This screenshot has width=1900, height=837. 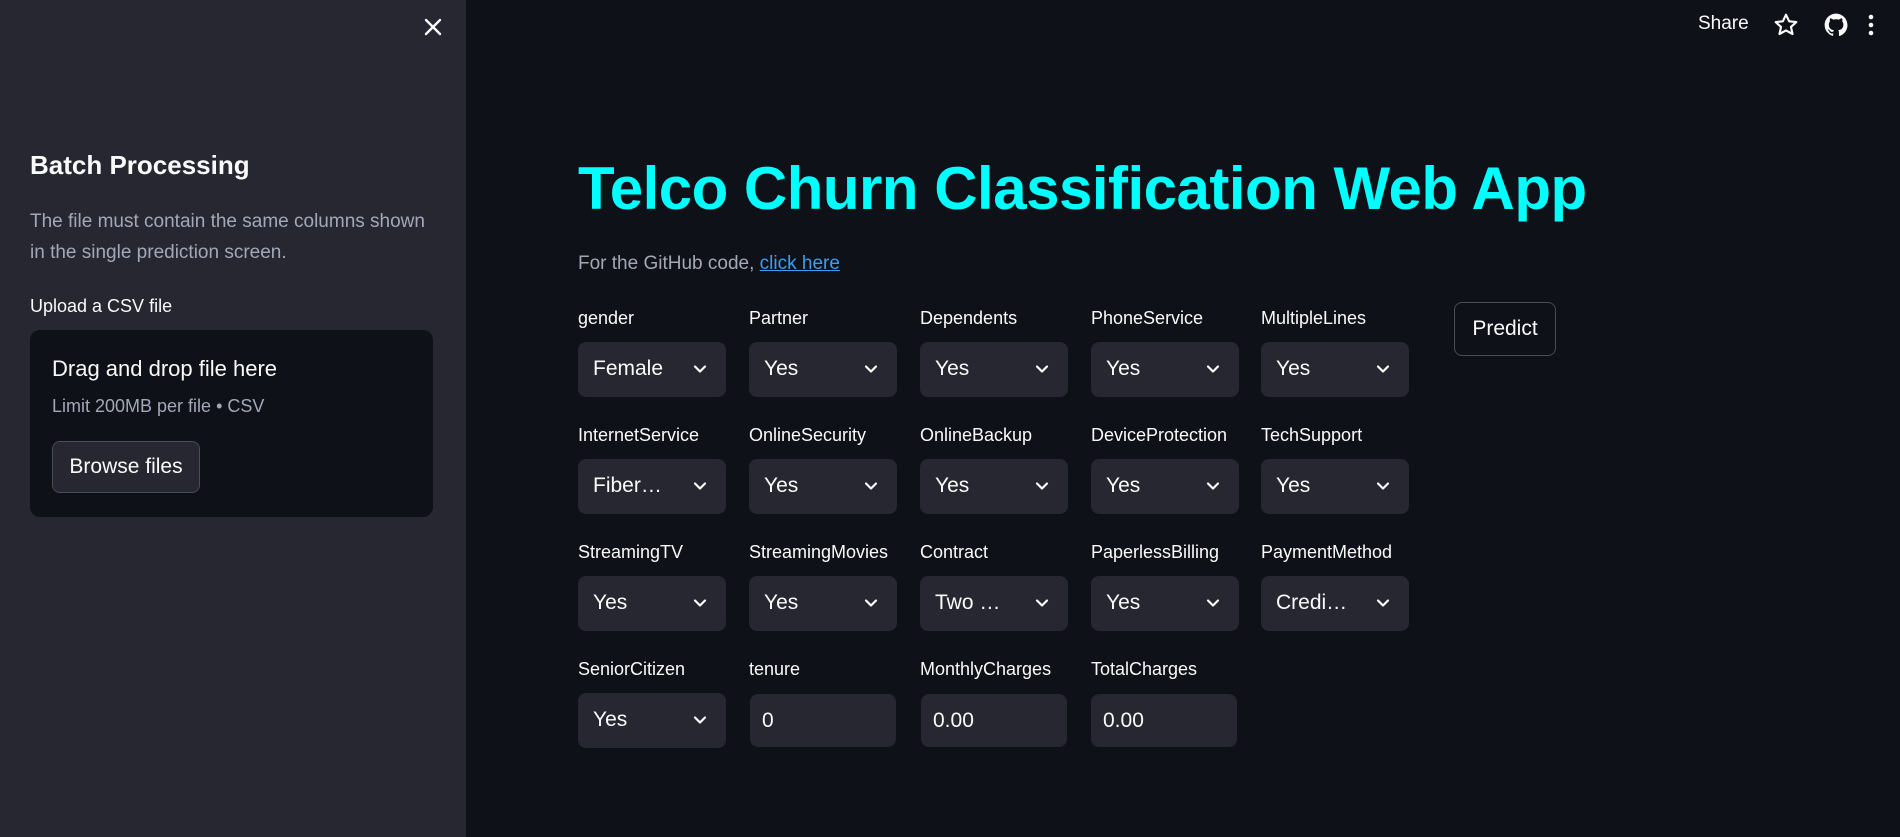 What do you see at coordinates (652, 603) in the screenshot?
I see `streamingtv-select: Yes` at bounding box center [652, 603].